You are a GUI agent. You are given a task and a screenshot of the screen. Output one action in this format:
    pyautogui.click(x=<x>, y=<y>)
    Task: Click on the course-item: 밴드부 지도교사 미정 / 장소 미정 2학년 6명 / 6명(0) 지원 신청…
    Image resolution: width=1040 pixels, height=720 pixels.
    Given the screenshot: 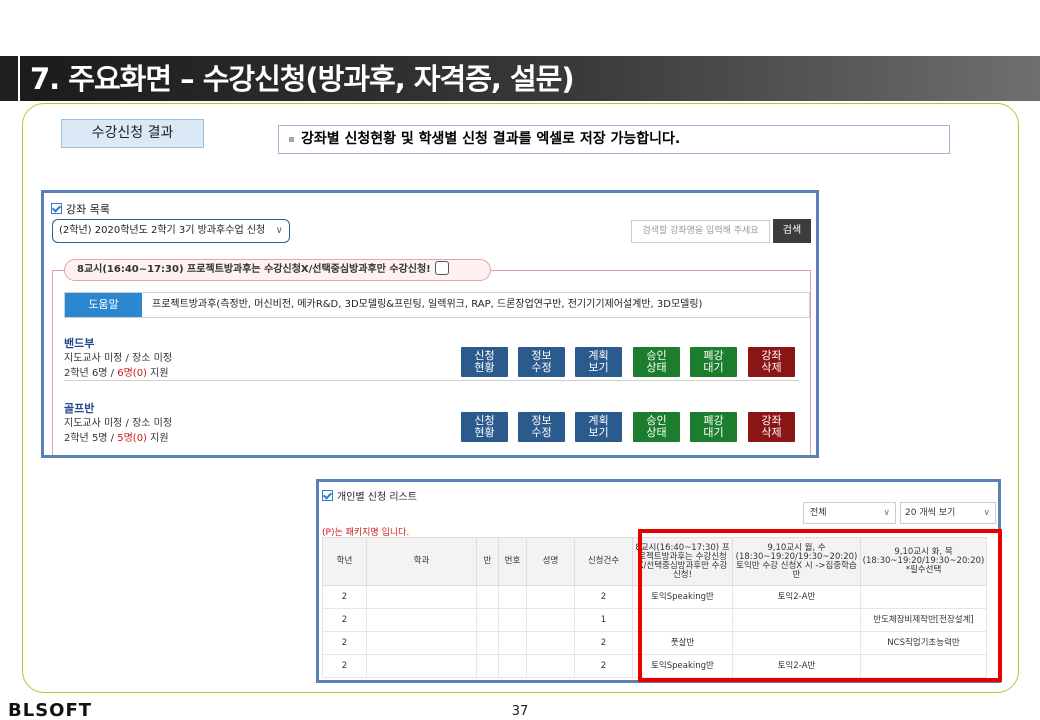 What is the action you would take?
    pyautogui.click(x=437, y=358)
    